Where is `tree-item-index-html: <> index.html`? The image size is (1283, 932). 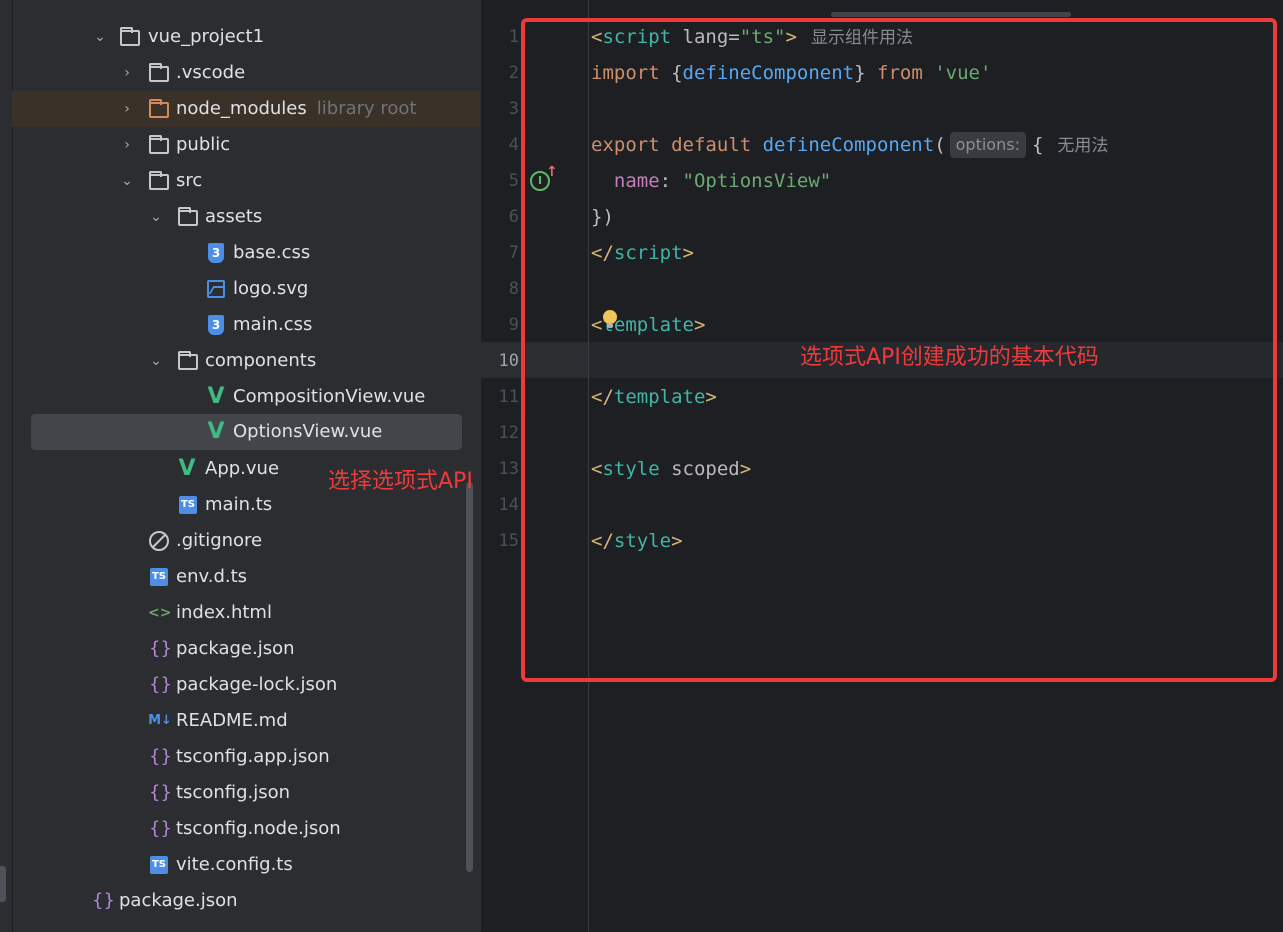
tree-item-index-html: <> index.html is located at coordinates (246, 613).